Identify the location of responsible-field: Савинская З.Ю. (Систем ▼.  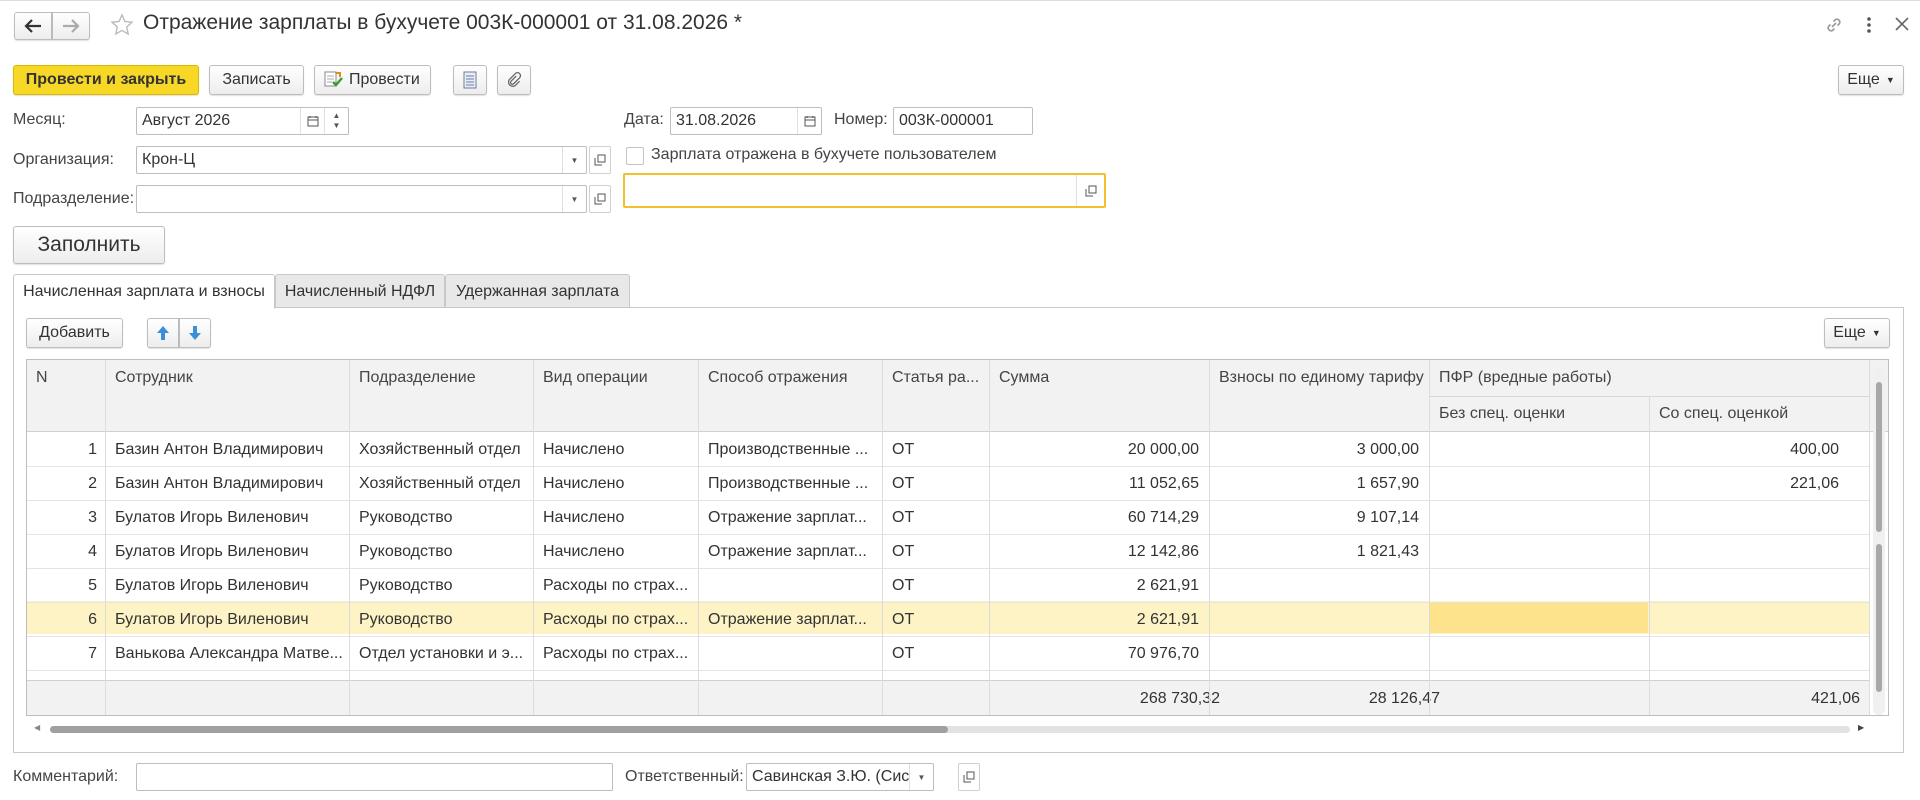
(840, 777).